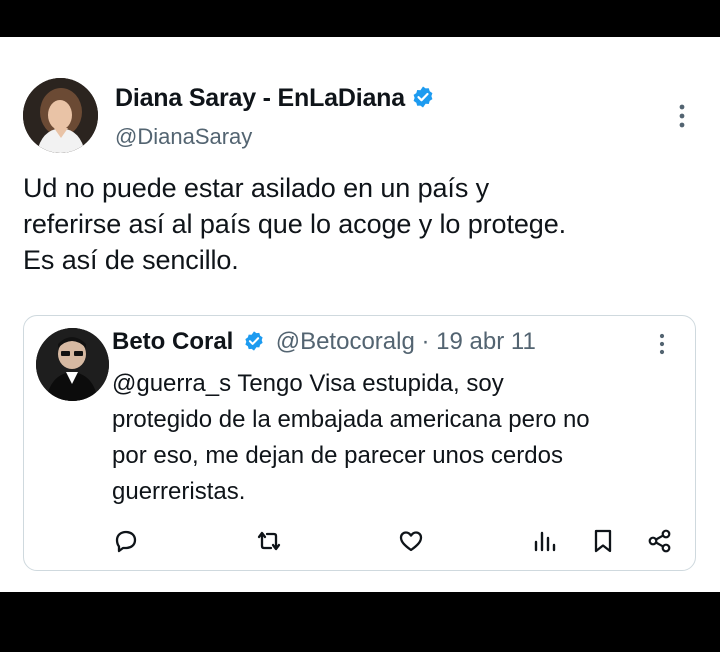  What do you see at coordinates (308, 383) in the screenshot?
I see `quoted-text-line: @guerra_s Tengo Visa estupida, soy` at bounding box center [308, 383].